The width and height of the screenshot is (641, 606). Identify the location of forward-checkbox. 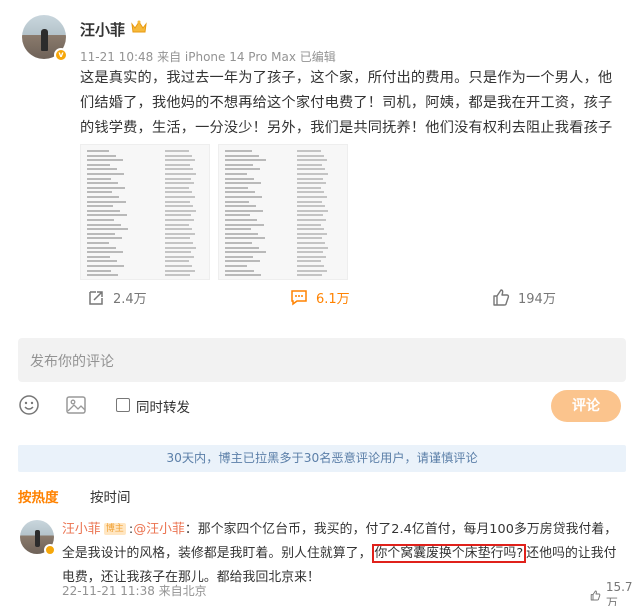
(123, 405).